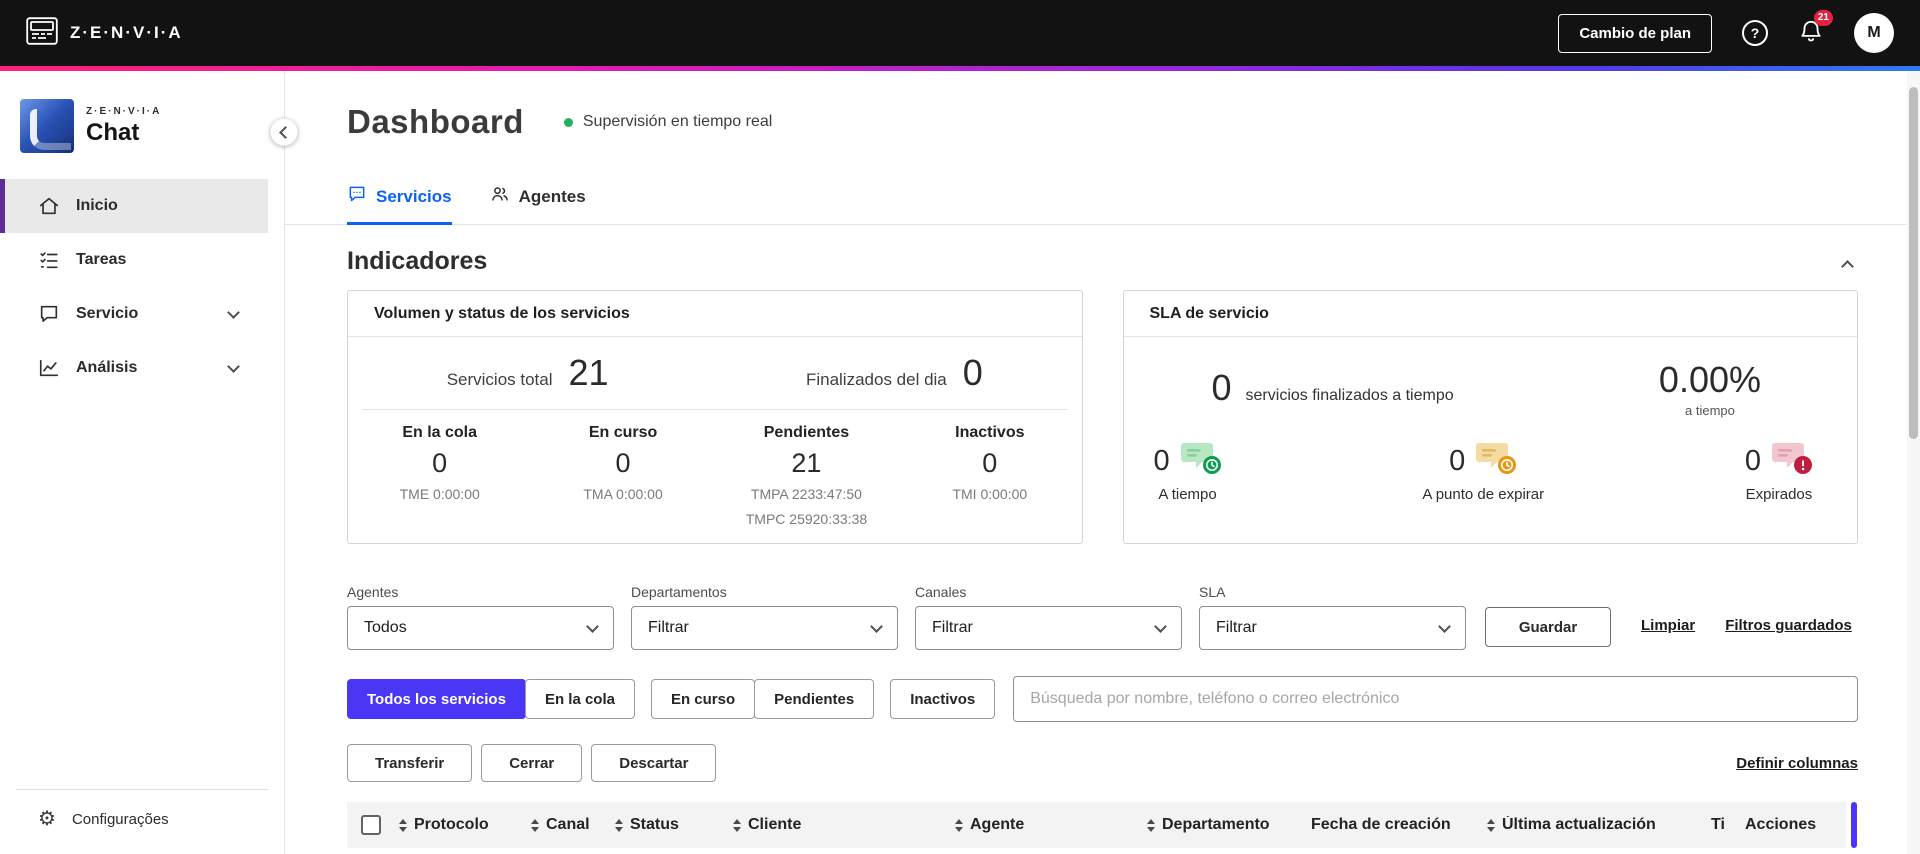 This screenshot has height=854, width=1920. I want to click on canales-select: Filtrar, so click(1048, 628).